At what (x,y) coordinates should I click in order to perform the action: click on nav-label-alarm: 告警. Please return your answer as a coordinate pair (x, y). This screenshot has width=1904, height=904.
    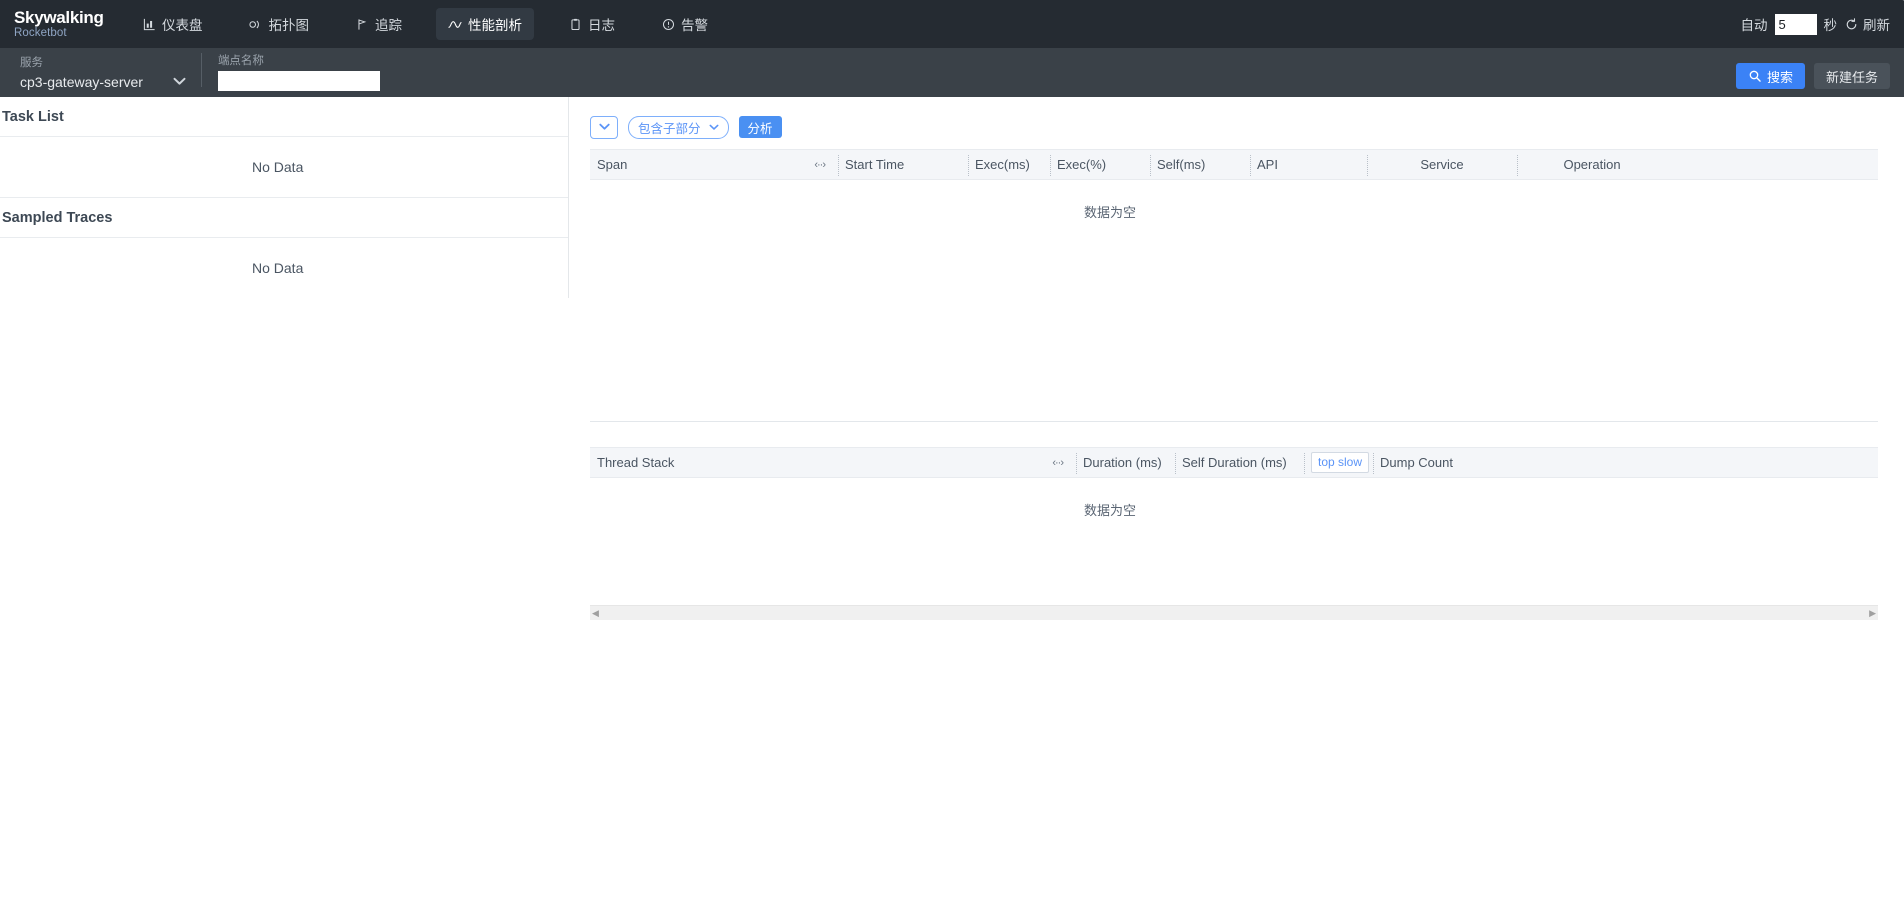
    Looking at the image, I should click on (694, 25).